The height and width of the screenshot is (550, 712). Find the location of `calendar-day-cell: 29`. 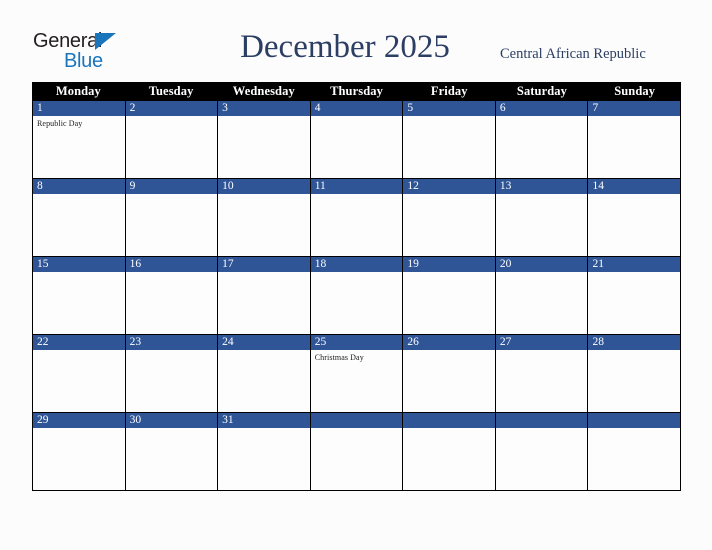

calendar-day-cell: 29 is located at coordinates (79, 451).